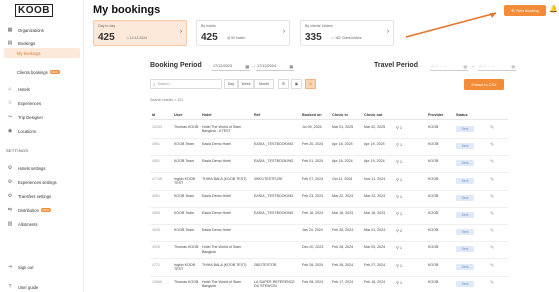 The width and height of the screenshot is (559, 292). Describe the element at coordinates (397, 231) in the screenshot. I see `rooms-icon: ⚲` at that location.